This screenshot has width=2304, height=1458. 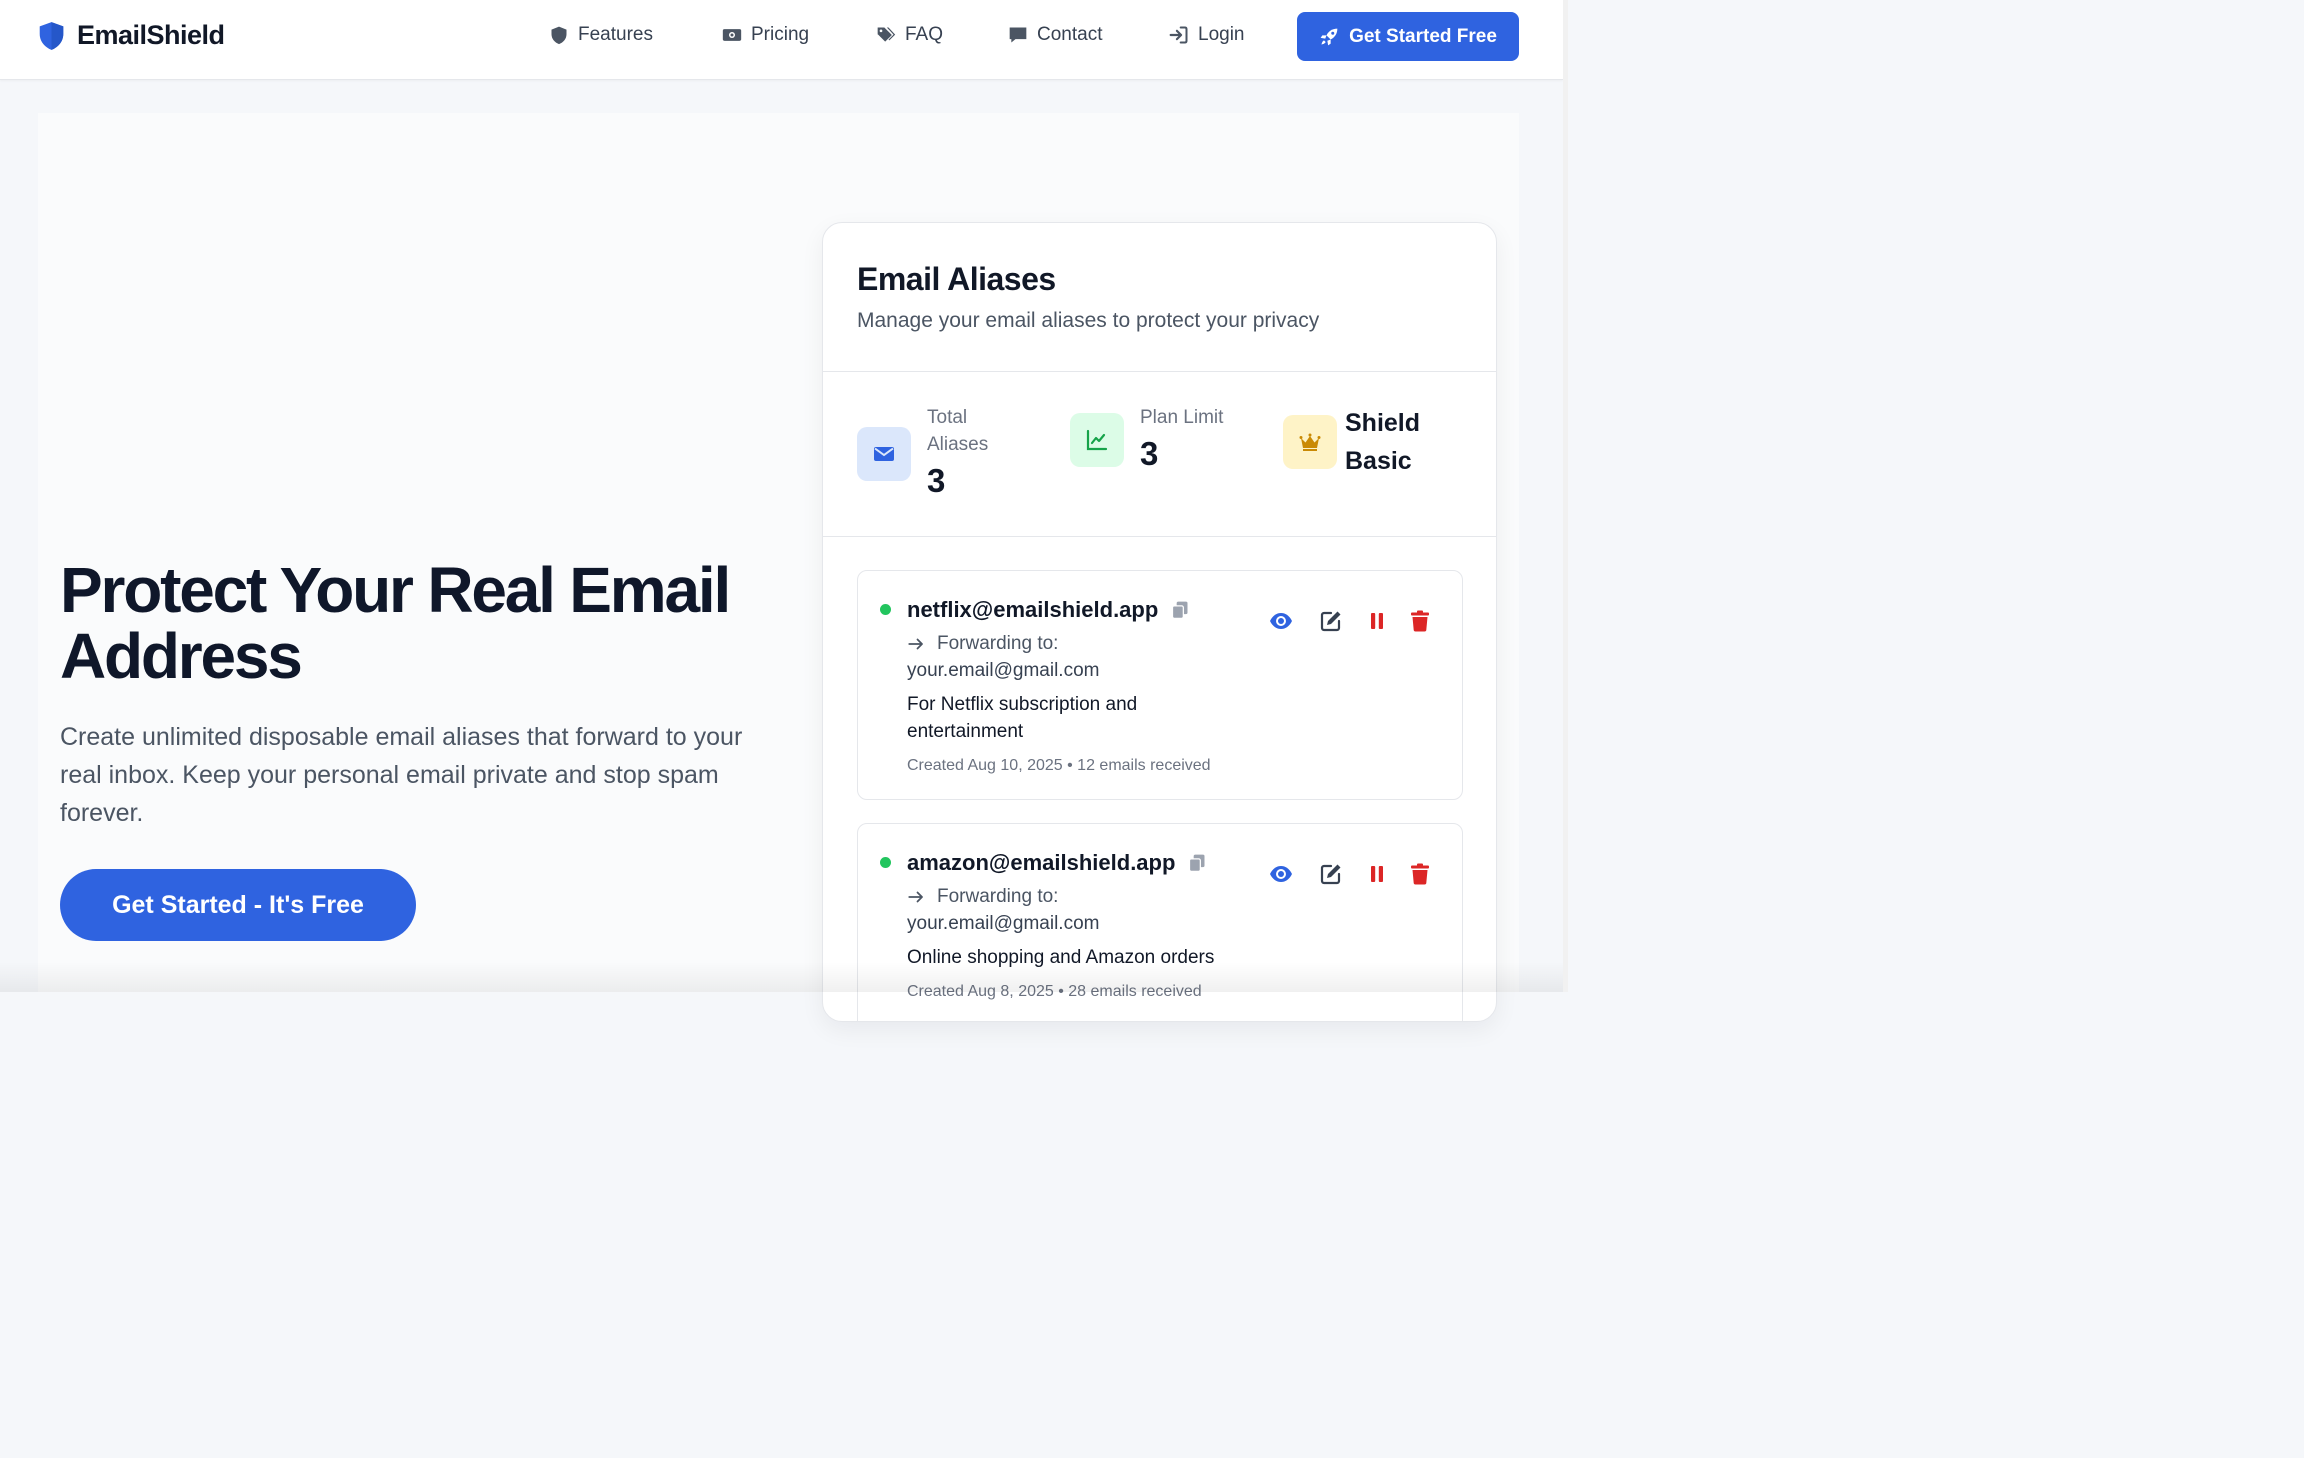 I want to click on stat-limit-icon-box, so click(x=1097, y=440).